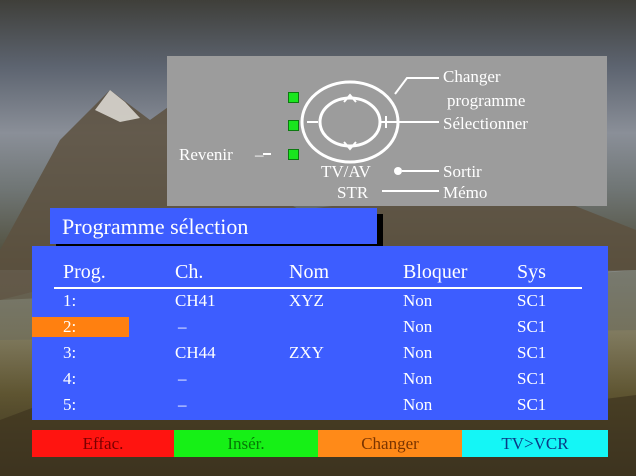 This screenshot has height=476, width=636. I want to click on str-label: STR, so click(353, 192).